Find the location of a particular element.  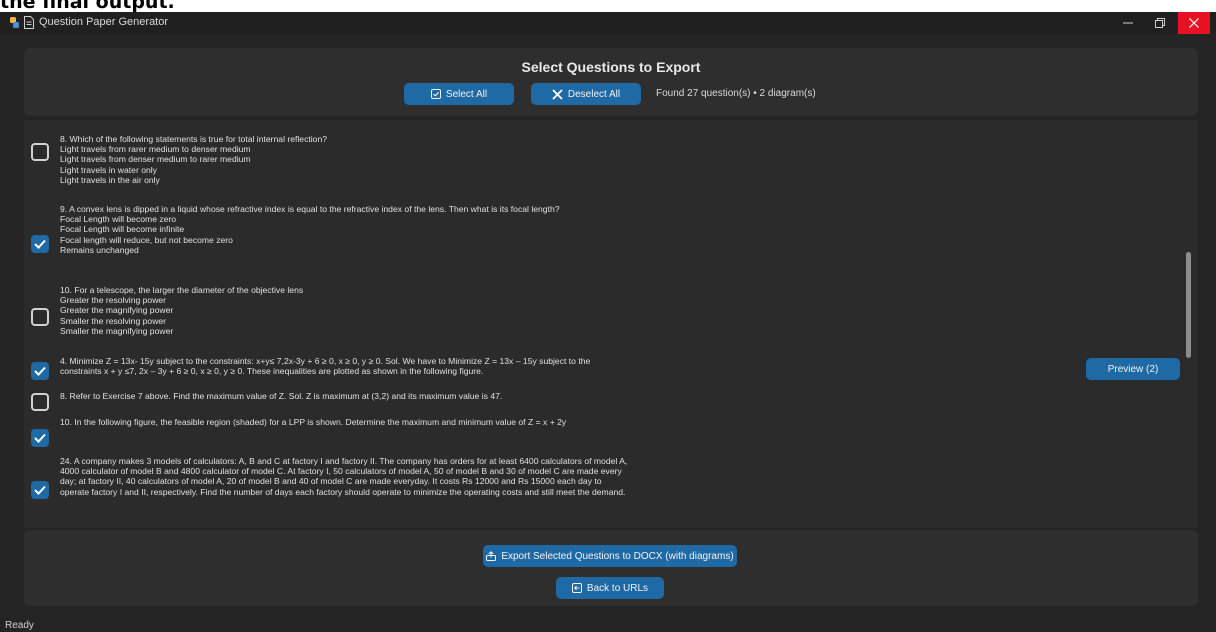

close-button is located at coordinates (1194, 23).